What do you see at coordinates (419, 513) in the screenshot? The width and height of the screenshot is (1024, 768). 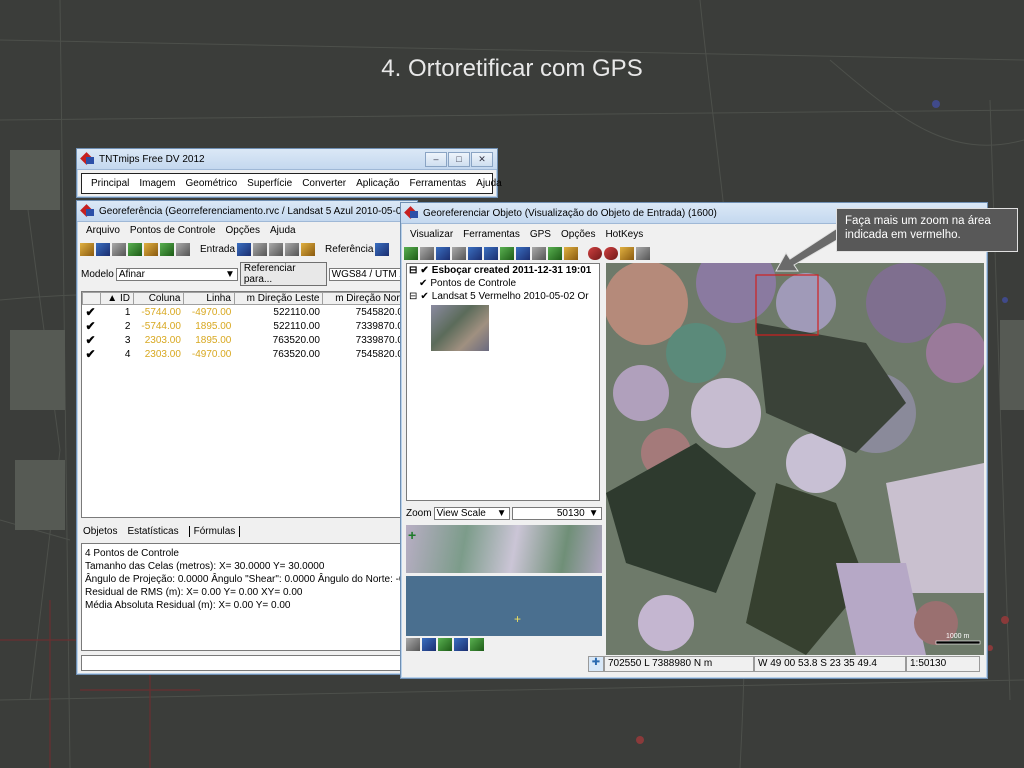 I see `zoom-label: Zoom` at bounding box center [419, 513].